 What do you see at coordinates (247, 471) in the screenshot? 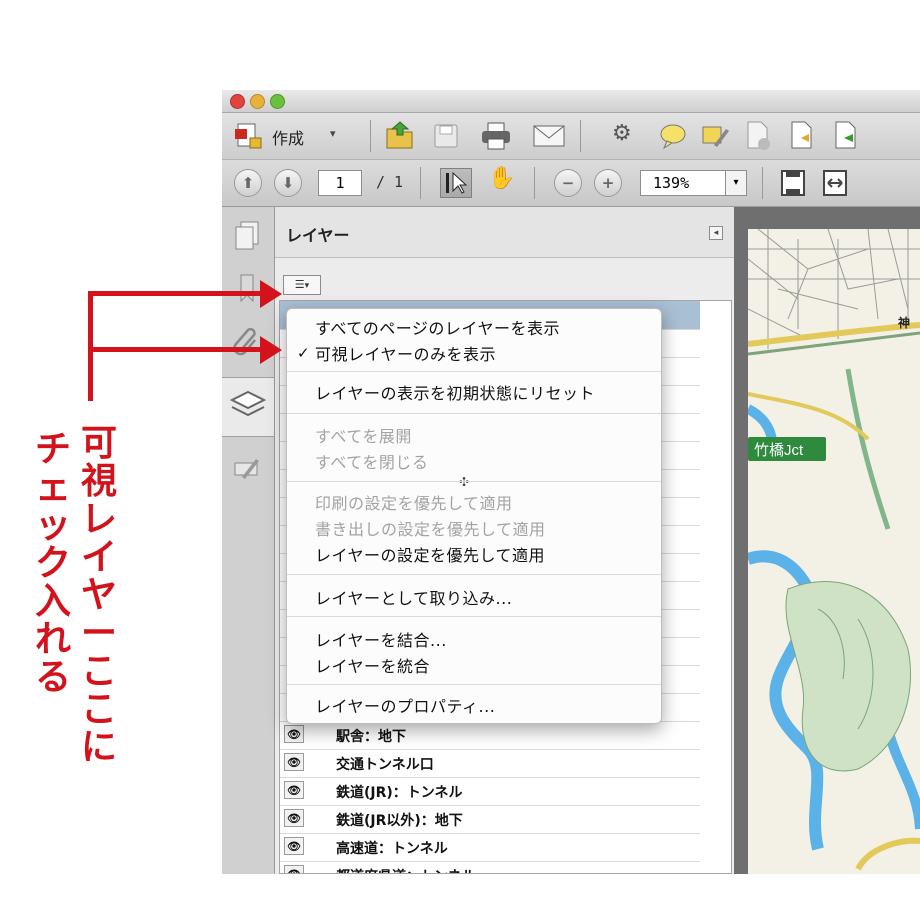
I see `signature-pen-icon` at bounding box center [247, 471].